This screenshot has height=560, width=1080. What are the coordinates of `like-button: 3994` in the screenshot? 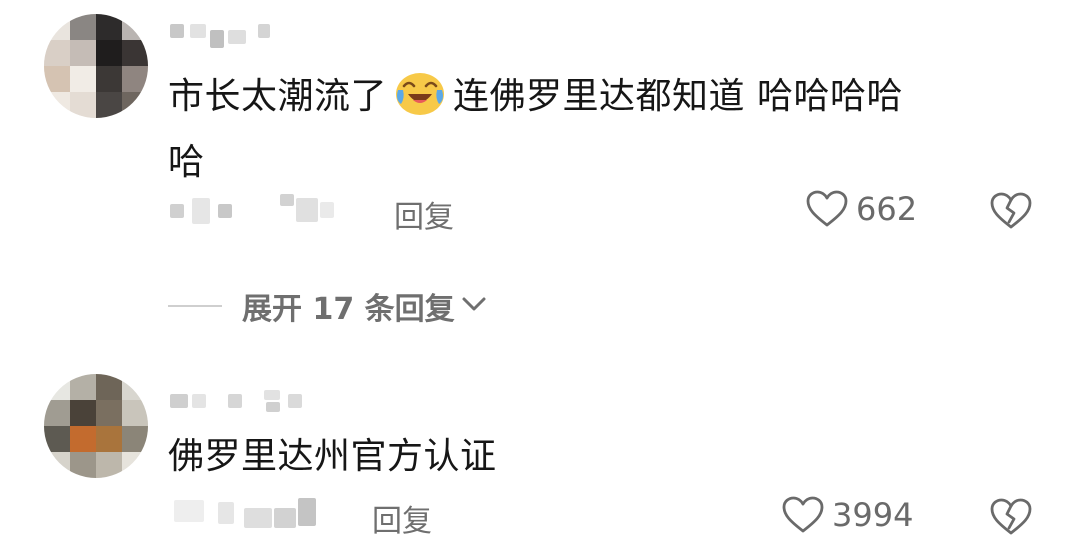 It's located at (847, 515).